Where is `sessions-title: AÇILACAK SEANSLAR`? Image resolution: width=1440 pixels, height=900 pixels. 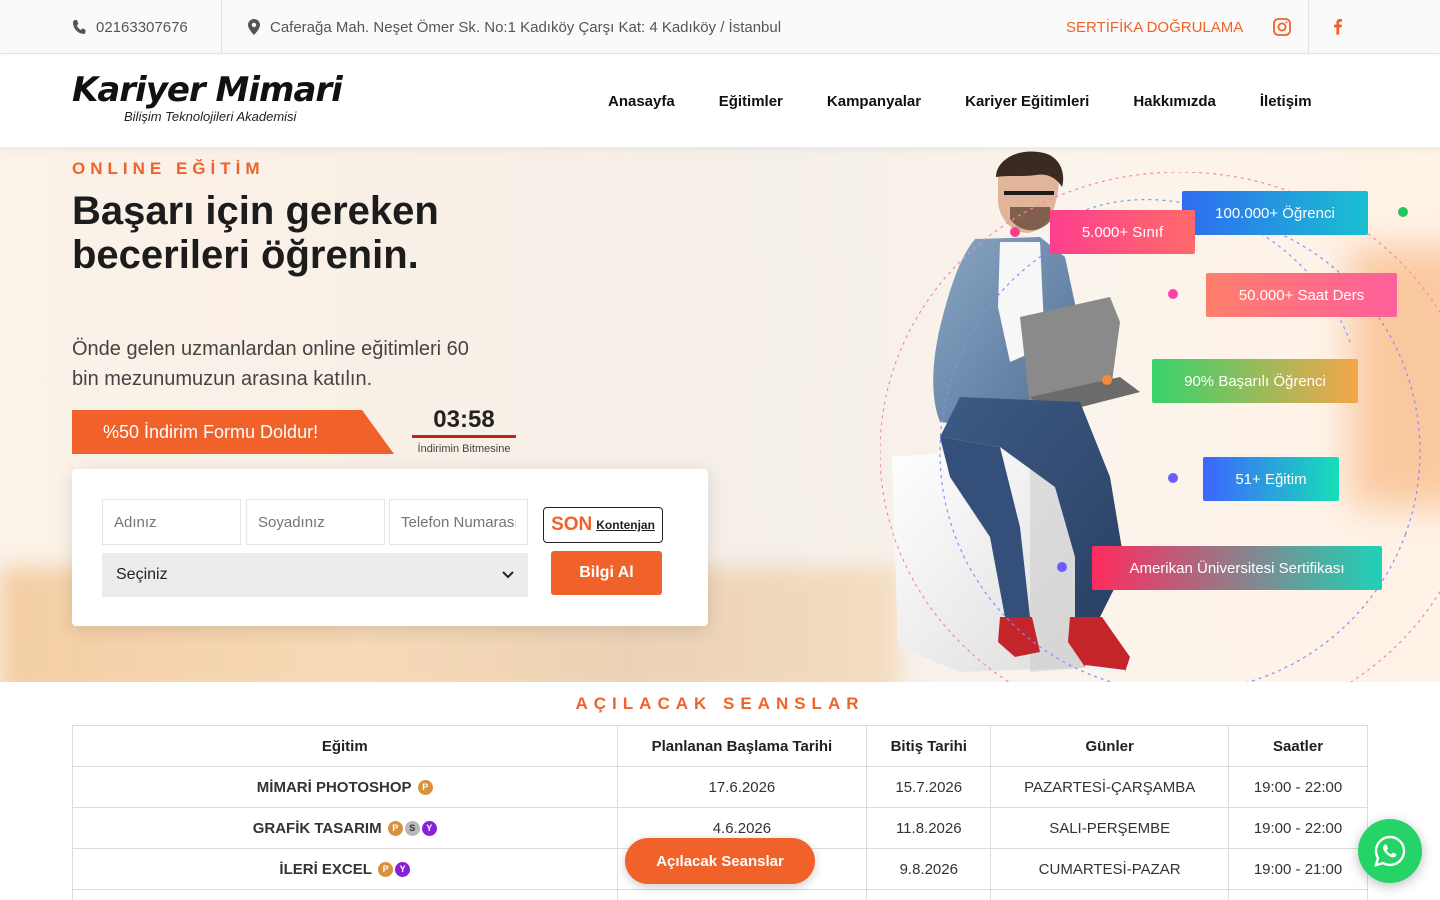 sessions-title: AÇILACAK SEANSLAR is located at coordinates (720, 703).